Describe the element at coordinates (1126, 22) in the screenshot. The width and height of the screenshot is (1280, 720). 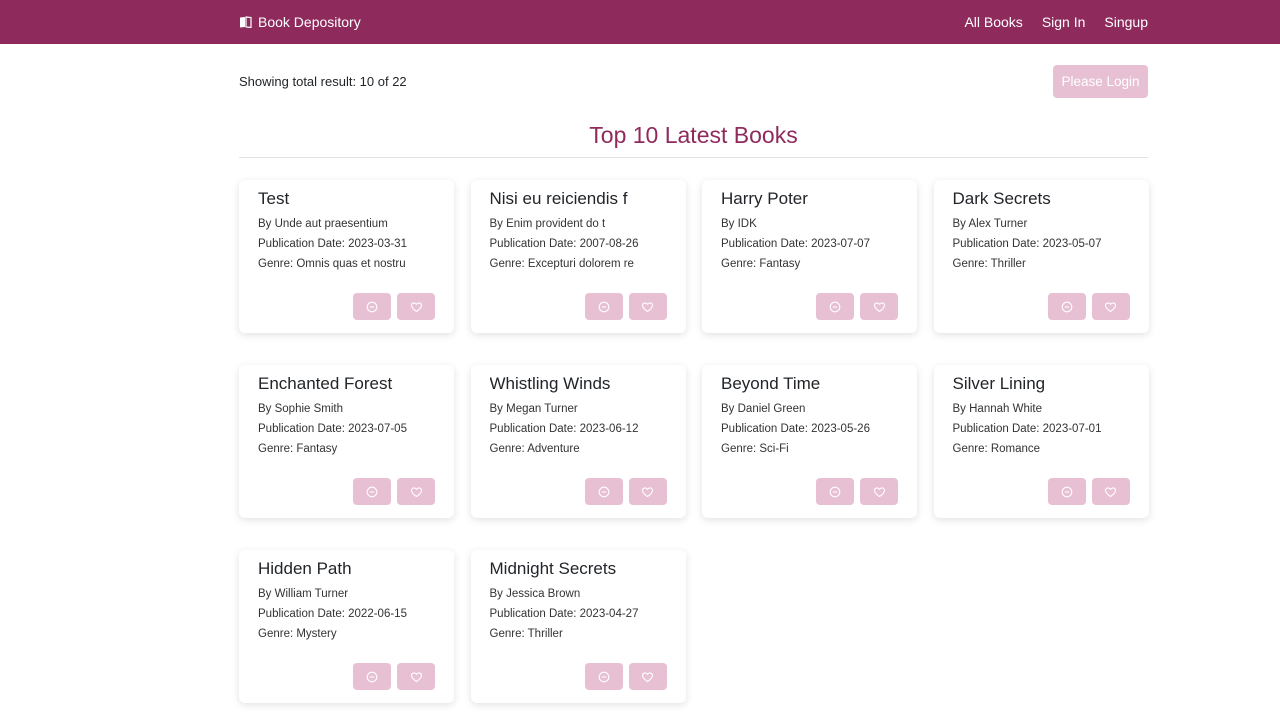
I see `nav-signup: Singup` at that location.